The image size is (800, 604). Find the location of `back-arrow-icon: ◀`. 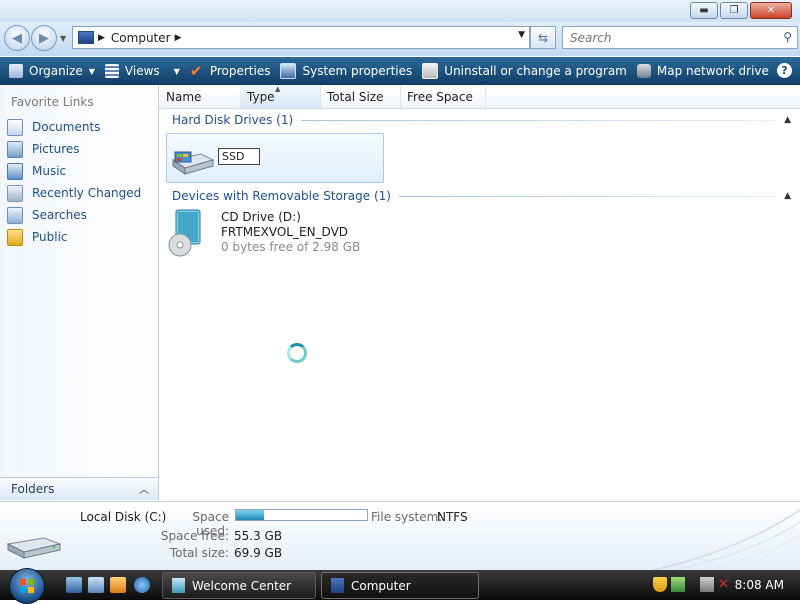

back-arrow-icon: ◀ is located at coordinates (17, 38).